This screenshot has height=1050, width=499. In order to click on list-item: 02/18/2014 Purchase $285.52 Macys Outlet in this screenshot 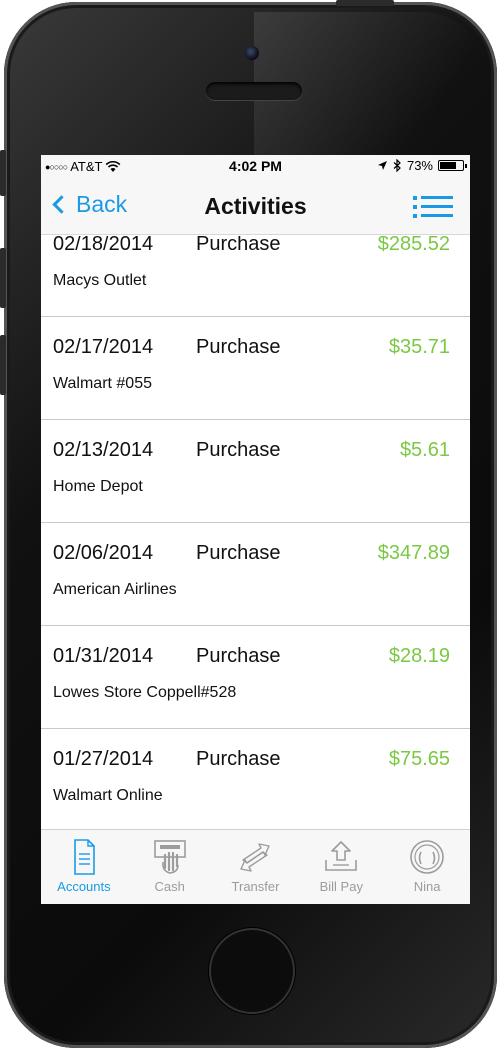, I will do `click(255, 276)`.